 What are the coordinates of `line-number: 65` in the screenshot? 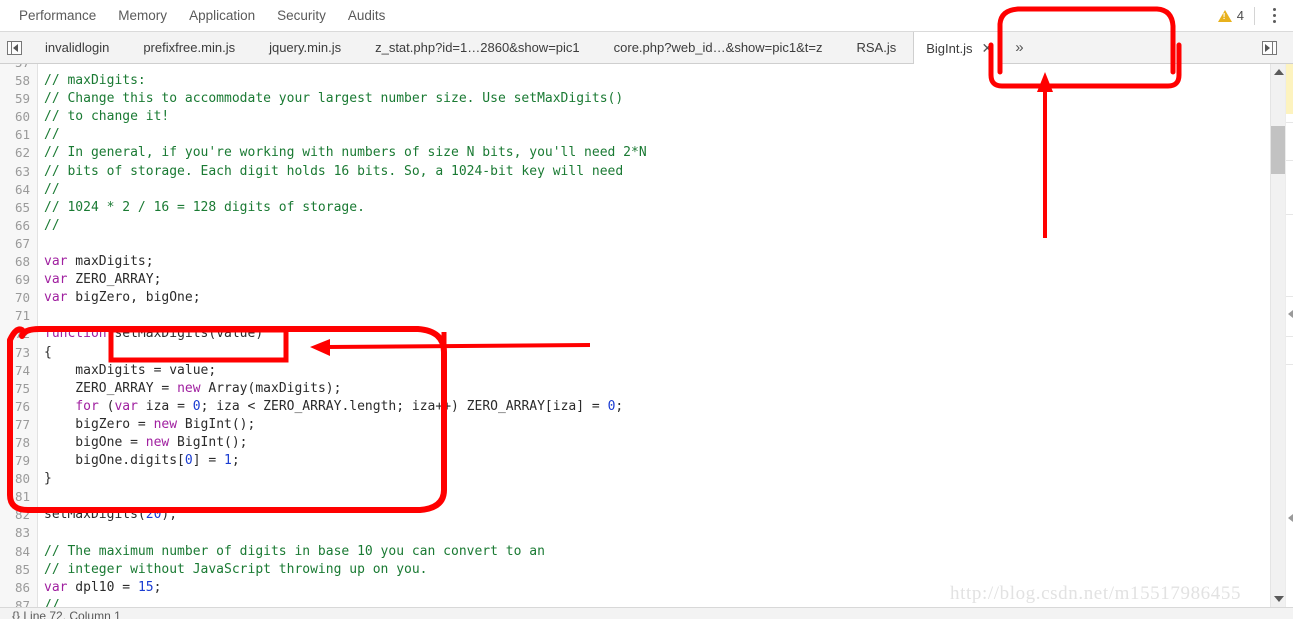 It's located at (22, 207).